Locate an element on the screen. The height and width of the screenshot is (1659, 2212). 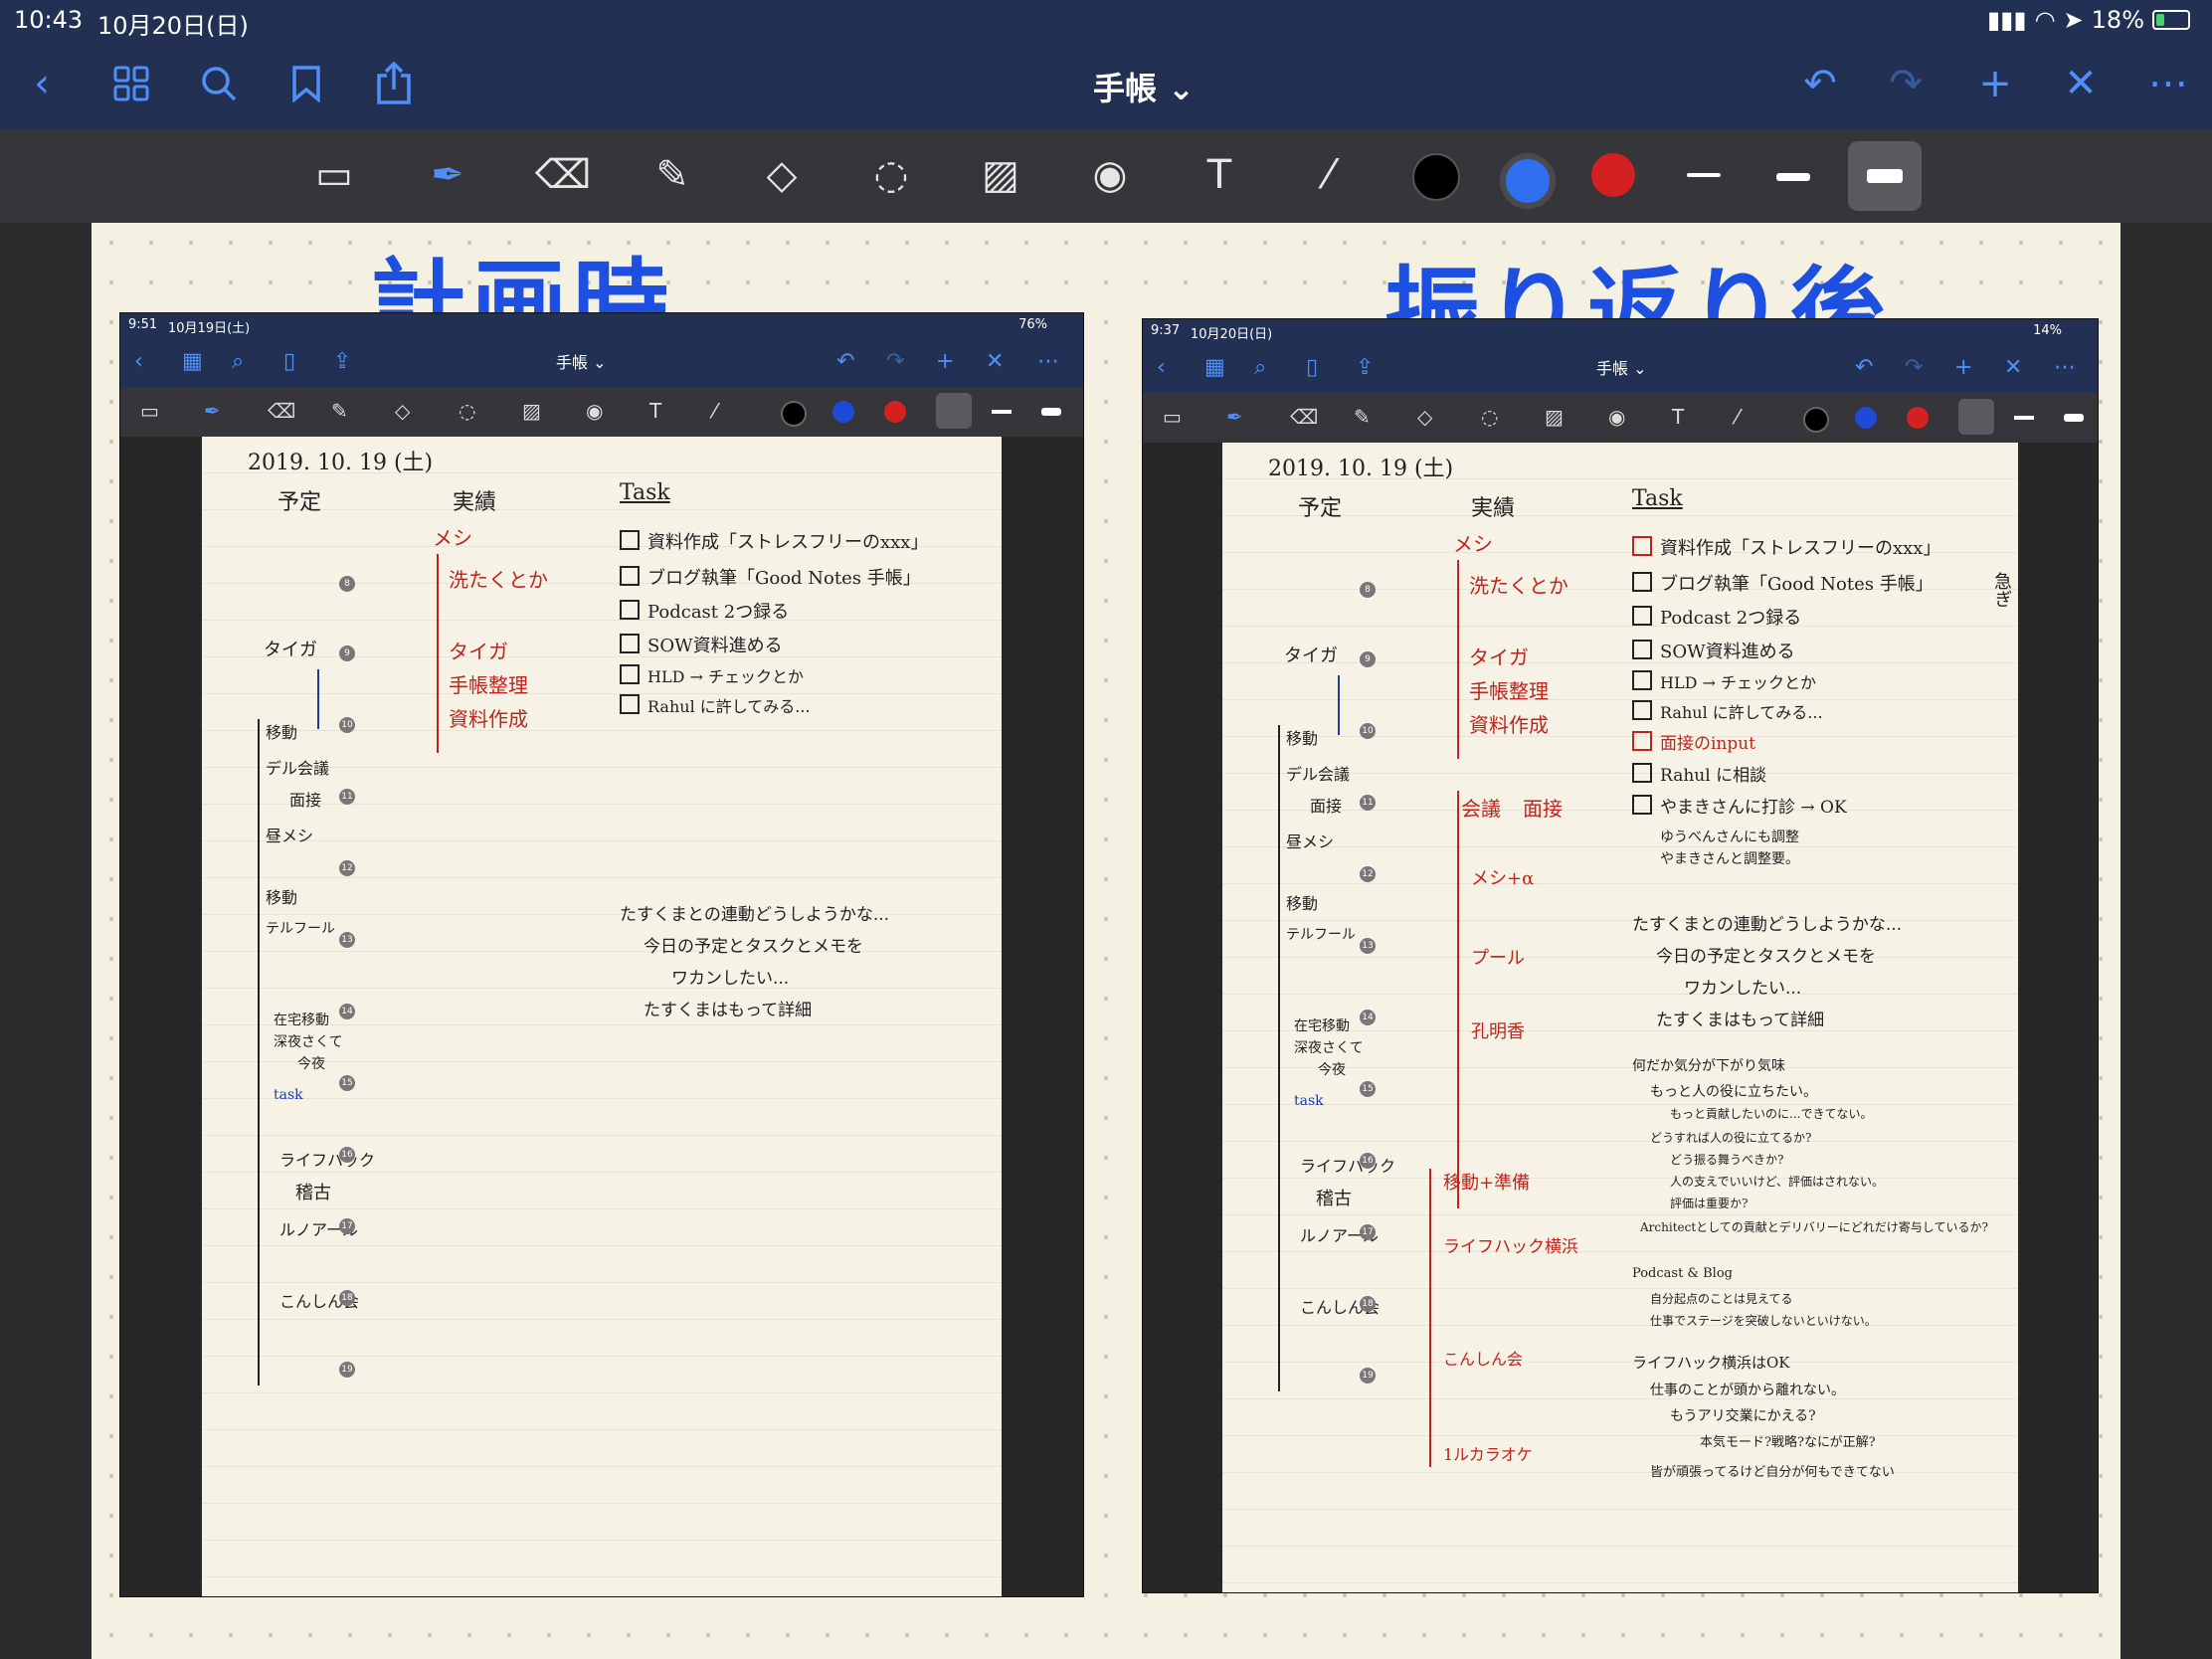
col-task-header: Task is located at coordinates (645, 492).